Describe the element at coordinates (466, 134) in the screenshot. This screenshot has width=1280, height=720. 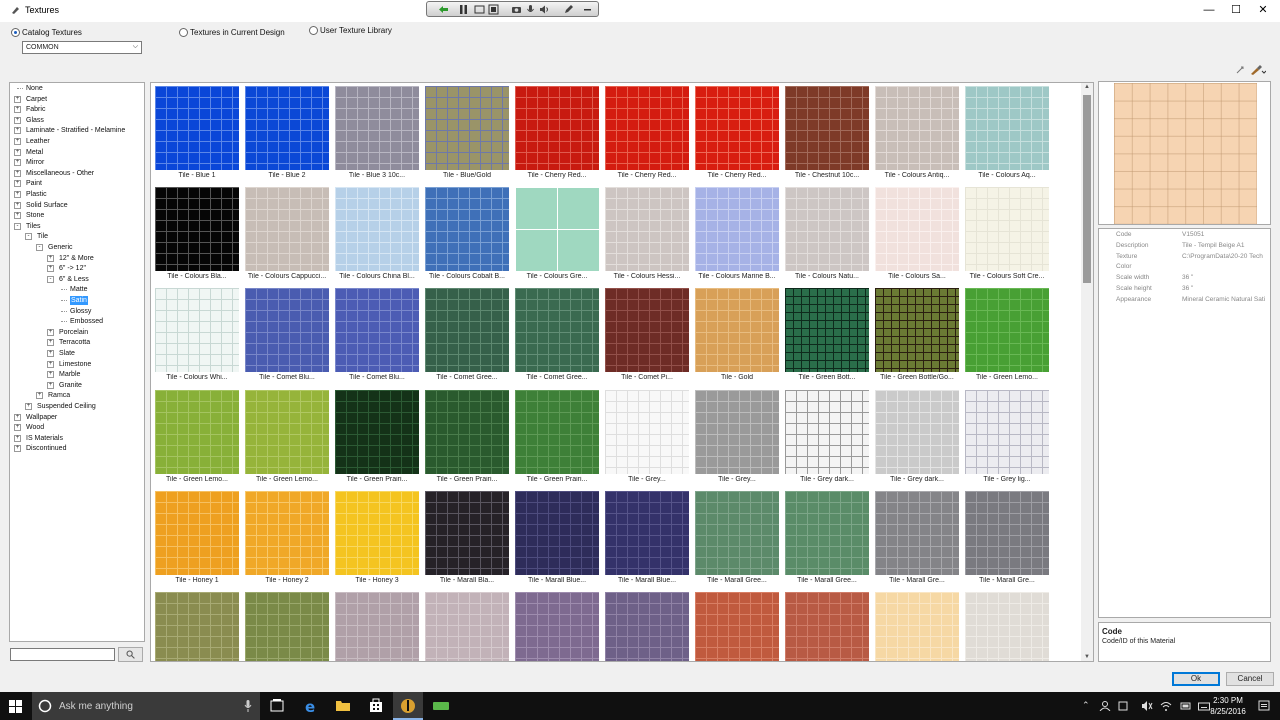
I see `texture-tile: Tile - Blue/Gold` at that location.